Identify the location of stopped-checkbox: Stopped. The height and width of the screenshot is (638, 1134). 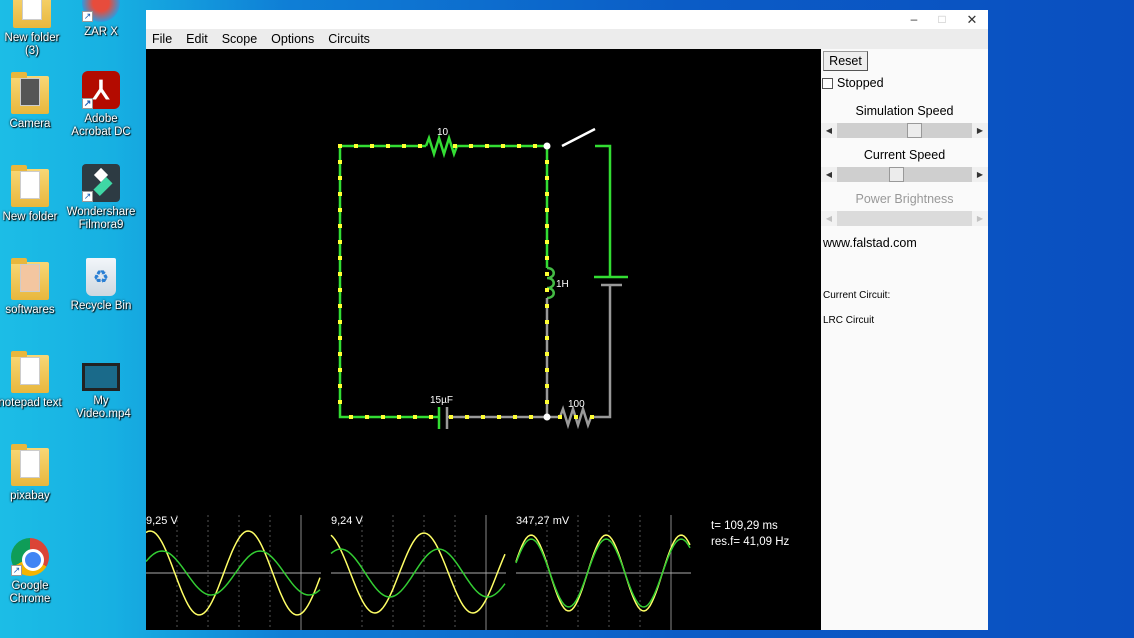
(853, 83).